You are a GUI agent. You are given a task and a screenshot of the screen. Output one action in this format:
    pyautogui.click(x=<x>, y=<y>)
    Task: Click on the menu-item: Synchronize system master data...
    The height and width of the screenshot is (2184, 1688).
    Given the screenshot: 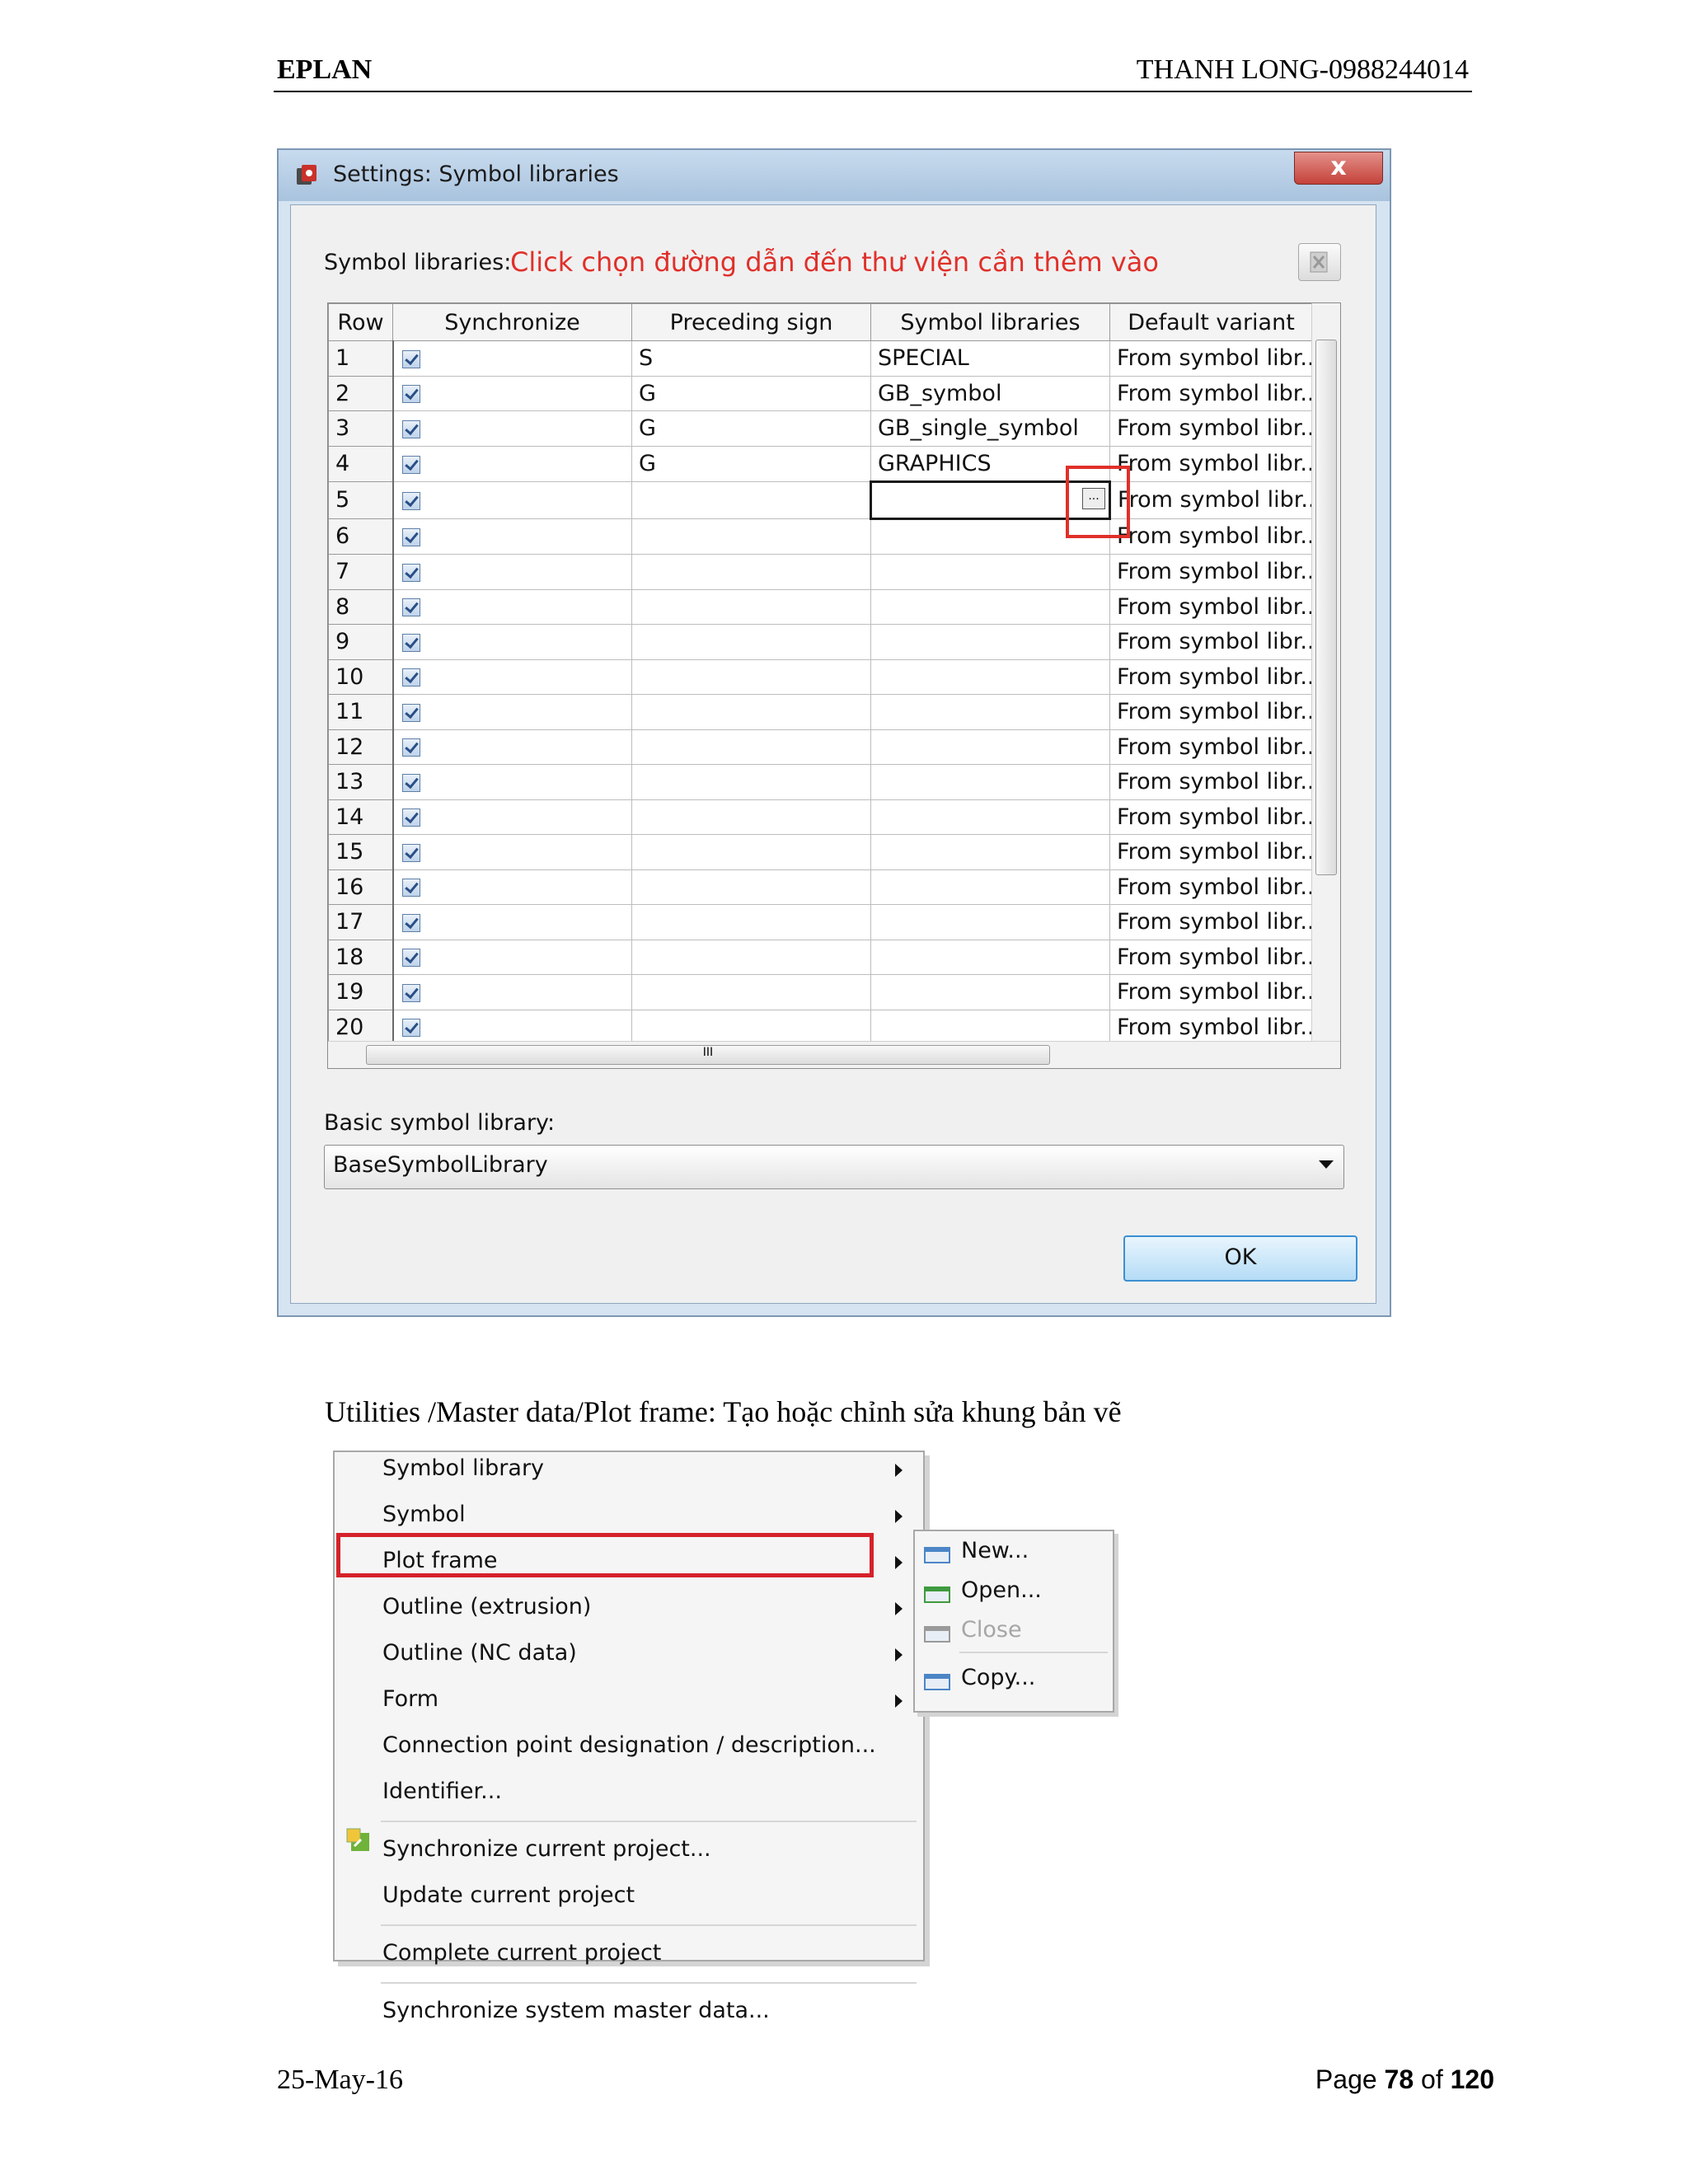 What is the action you would take?
    pyautogui.click(x=576, y=2010)
    